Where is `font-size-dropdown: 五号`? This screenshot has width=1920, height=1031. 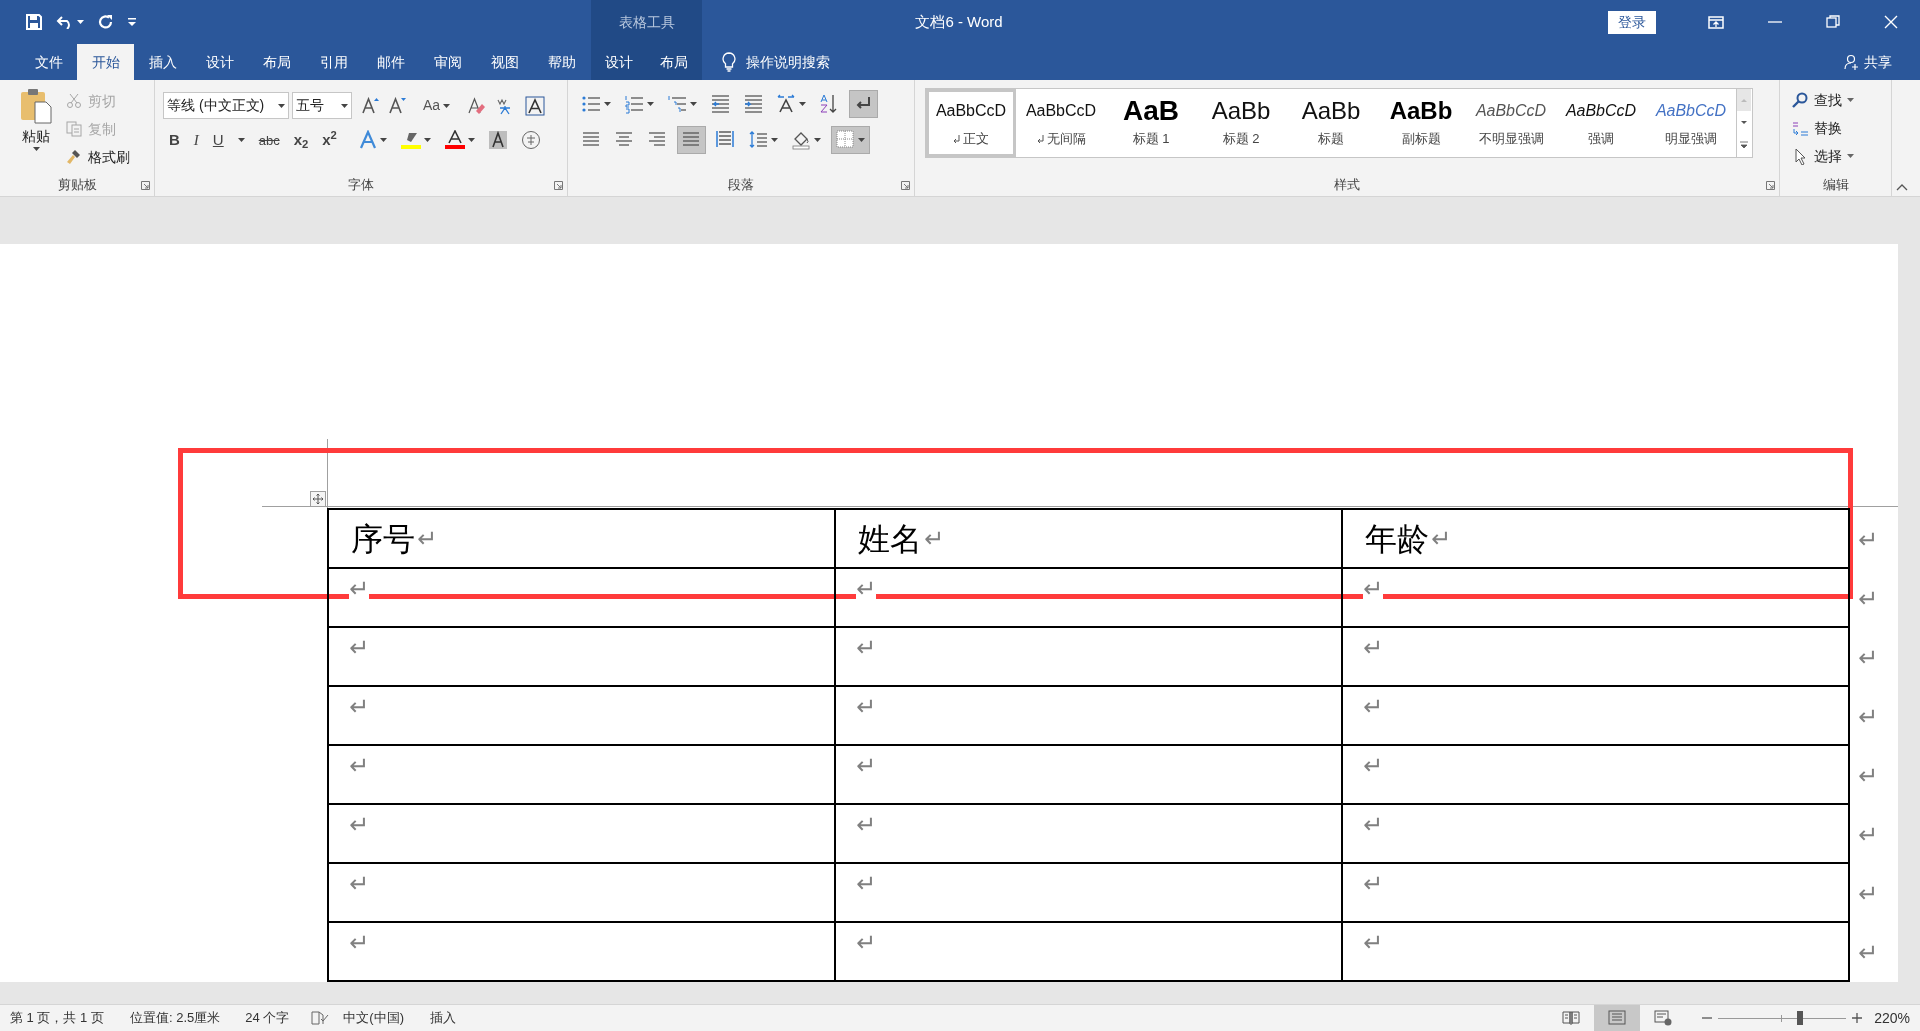
font-size-dropdown: 五号 is located at coordinates (322, 105).